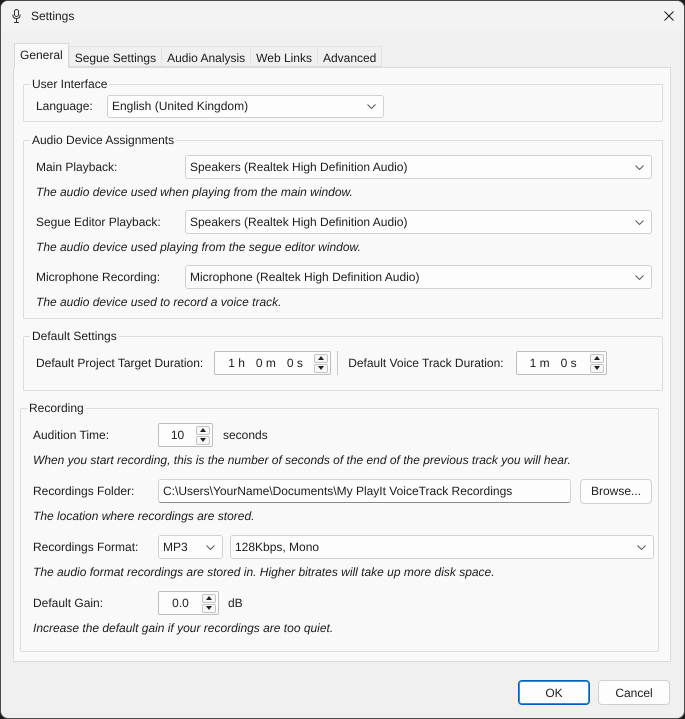 The height and width of the screenshot is (719, 685). What do you see at coordinates (206, 56) in the screenshot?
I see `tab: Audio Analysis` at bounding box center [206, 56].